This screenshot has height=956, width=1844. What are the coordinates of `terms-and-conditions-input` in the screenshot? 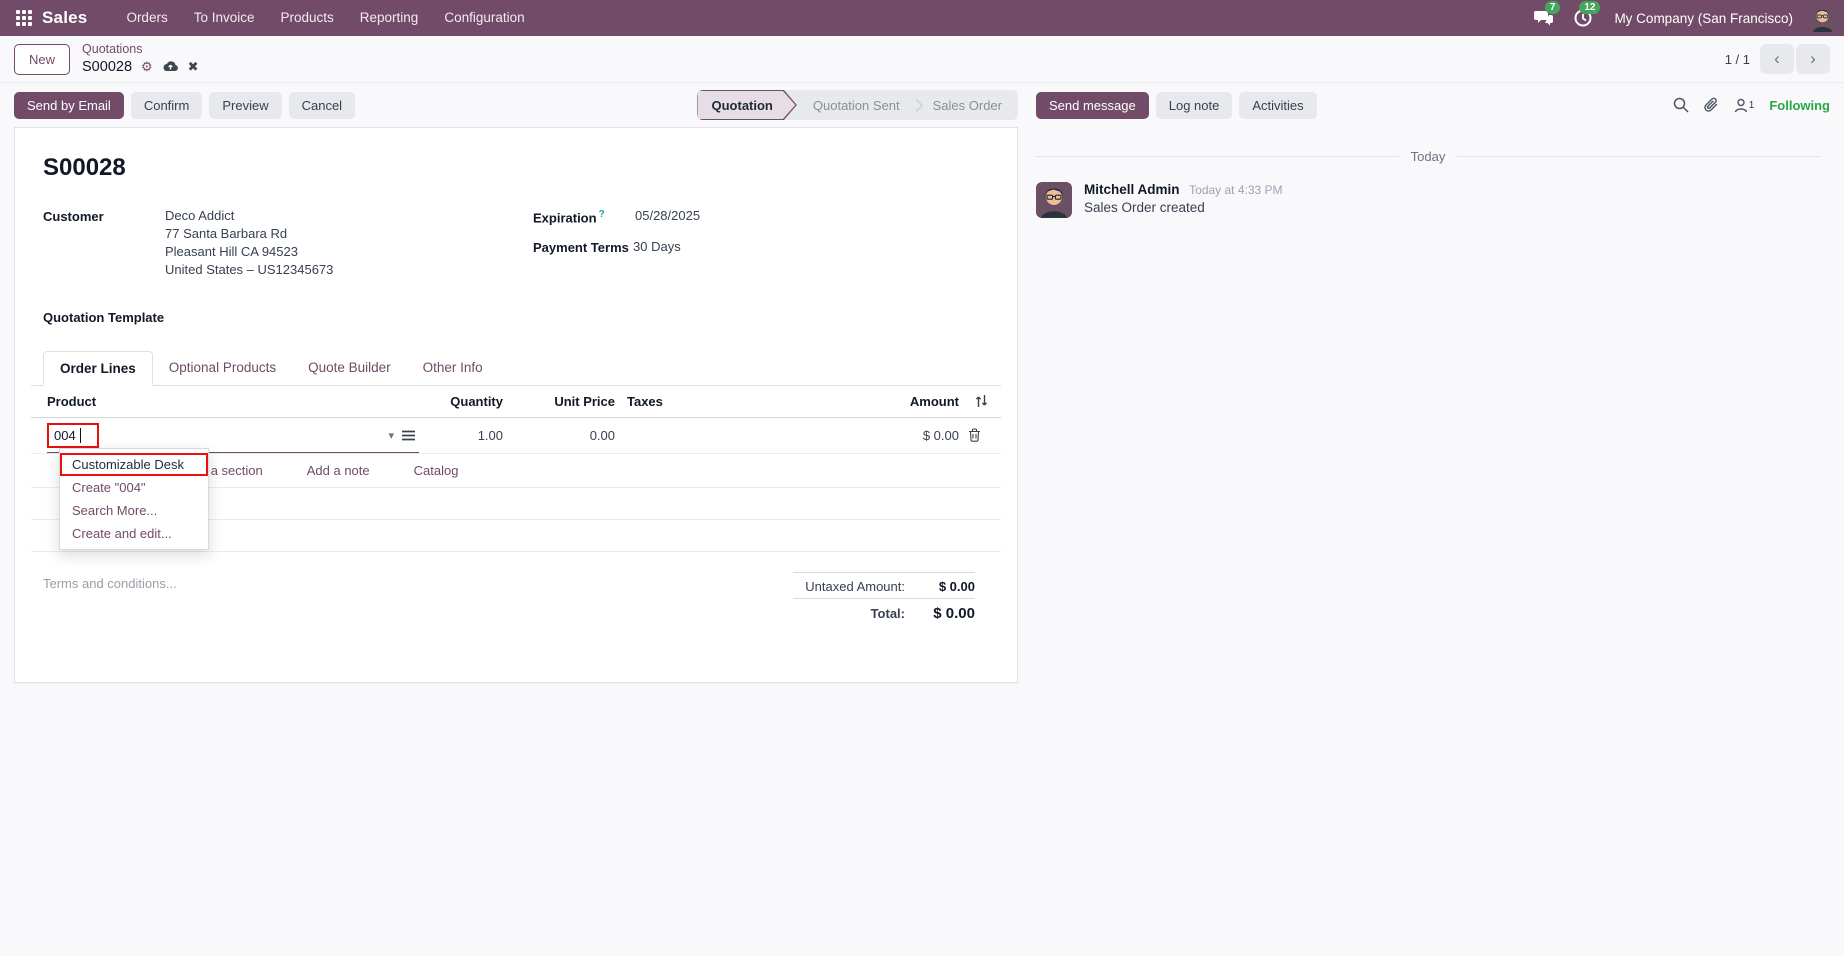 It's located at (418, 616).